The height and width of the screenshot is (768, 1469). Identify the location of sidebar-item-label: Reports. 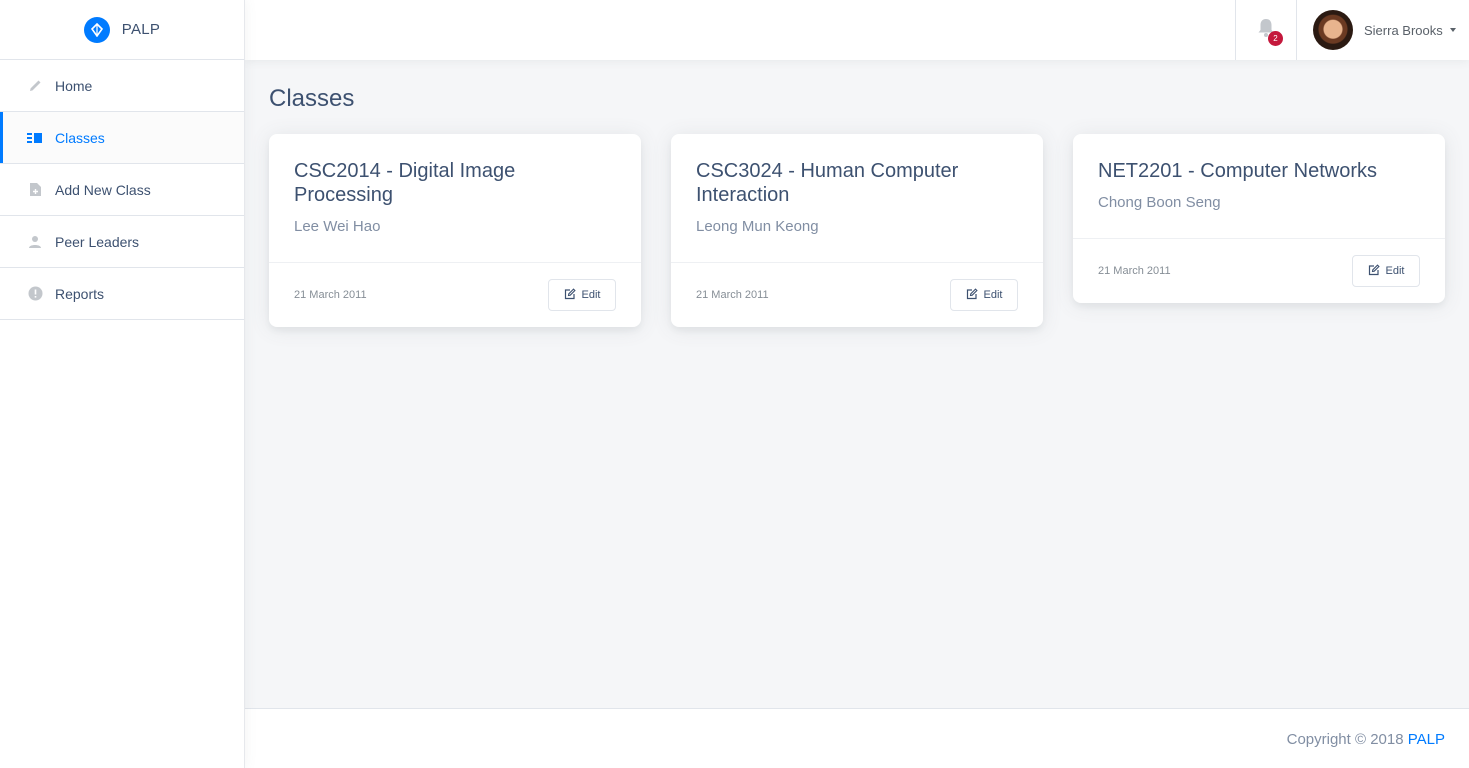
(80, 293).